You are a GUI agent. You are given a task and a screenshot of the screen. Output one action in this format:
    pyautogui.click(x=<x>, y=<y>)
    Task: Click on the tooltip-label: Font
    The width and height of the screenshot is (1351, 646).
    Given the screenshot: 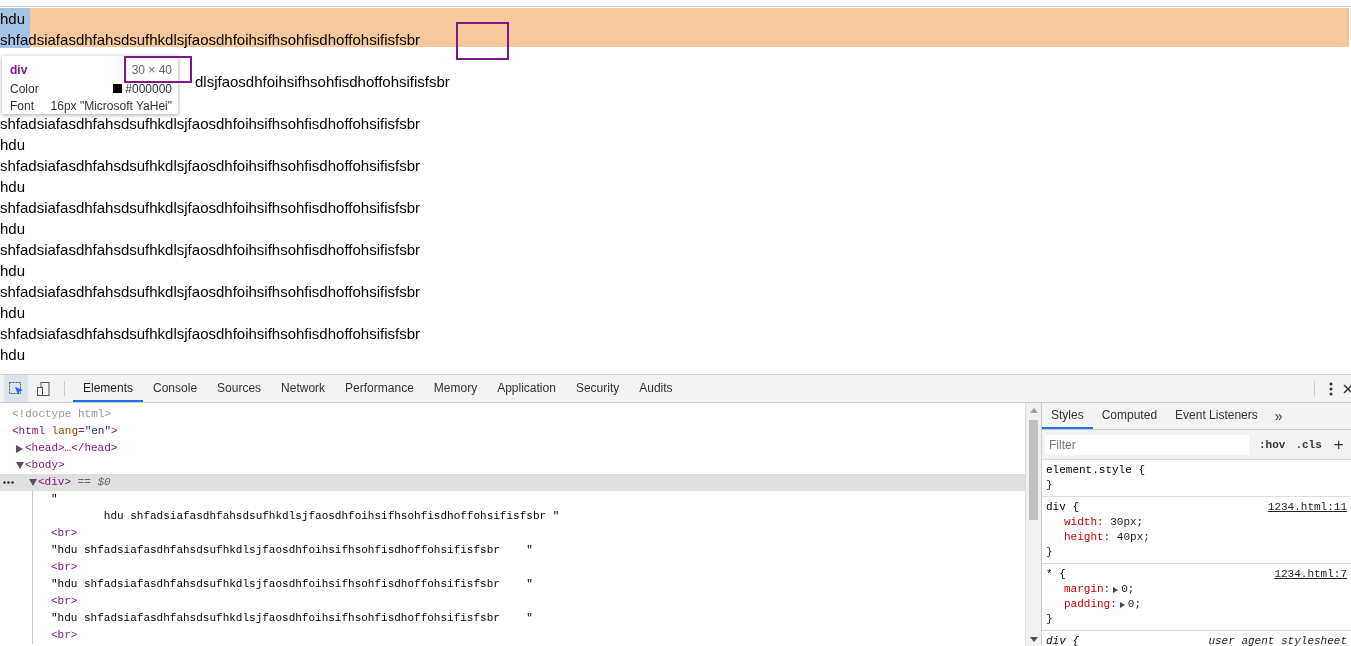 What is the action you would take?
    pyautogui.click(x=22, y=105)
    